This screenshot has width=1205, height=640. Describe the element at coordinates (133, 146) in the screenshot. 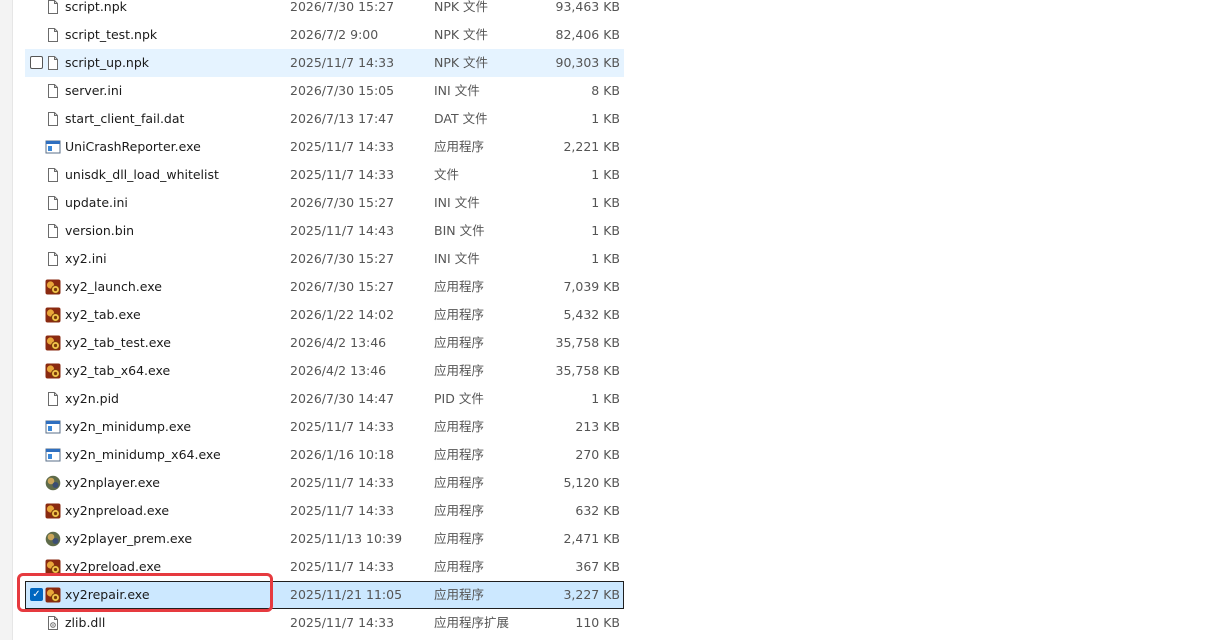

I see `file-name: UniCrashReporter.exe` at that location.